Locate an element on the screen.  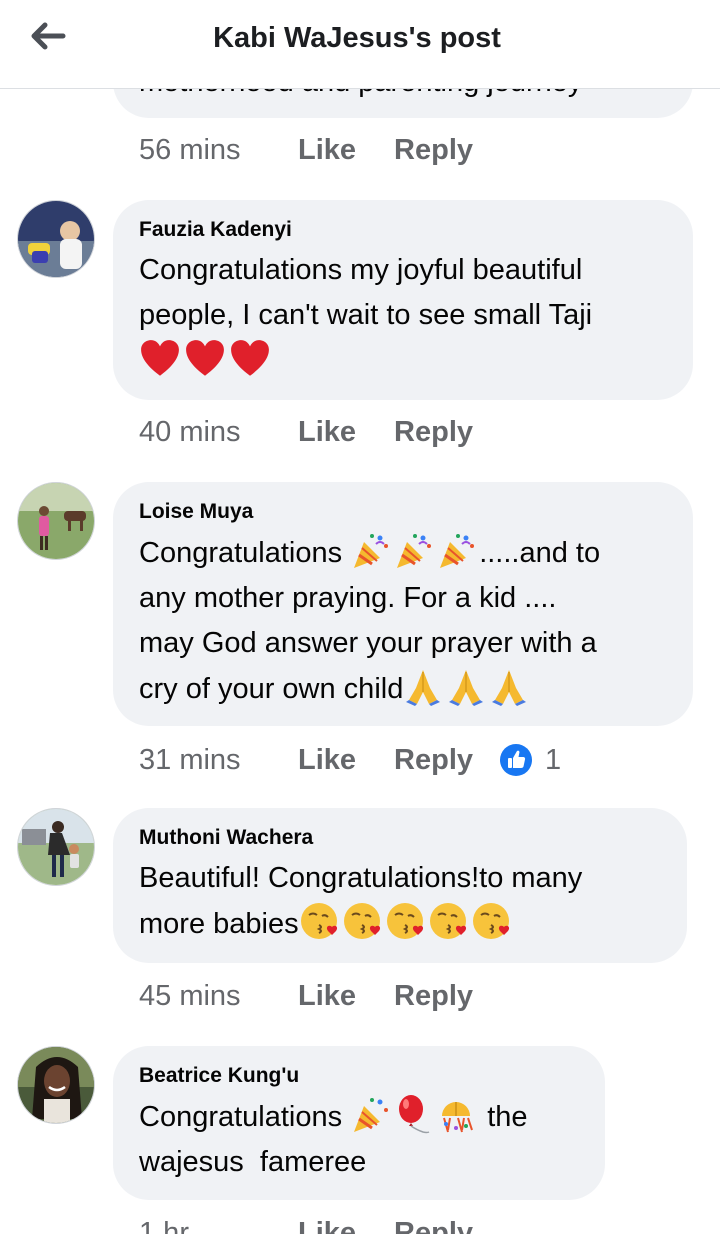
reaction-count: 1 is located at coordinates (553, 759).